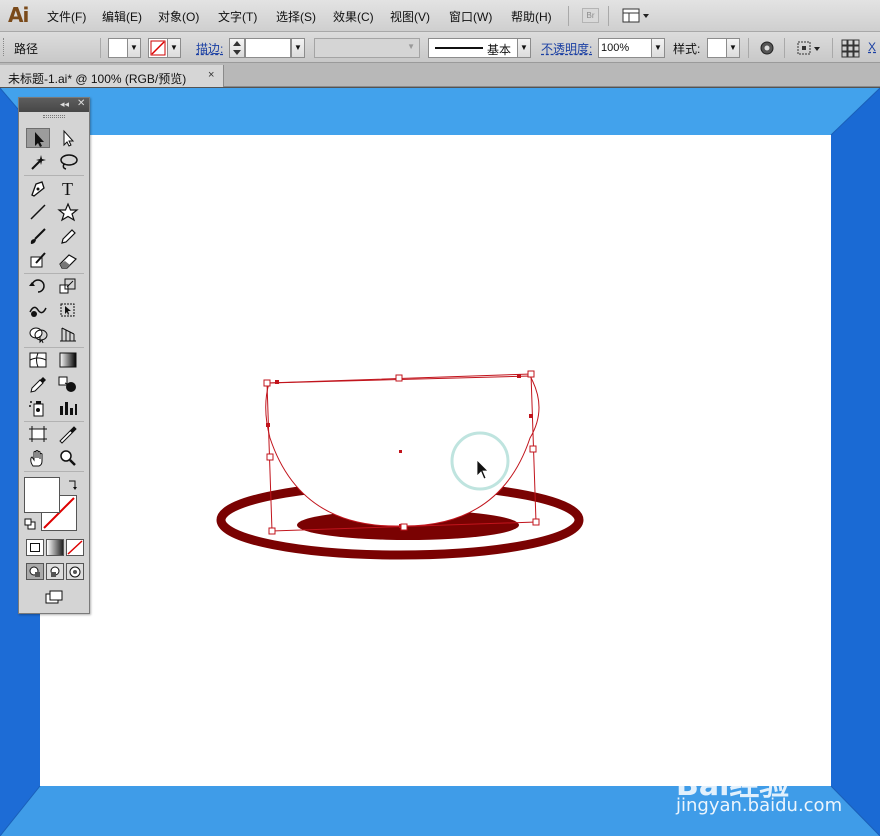 The width and height of the screenshot is (880, 836). Describe the element at coordinates (75, 547) in the screenshot. I see `none-mode-button` at that location.